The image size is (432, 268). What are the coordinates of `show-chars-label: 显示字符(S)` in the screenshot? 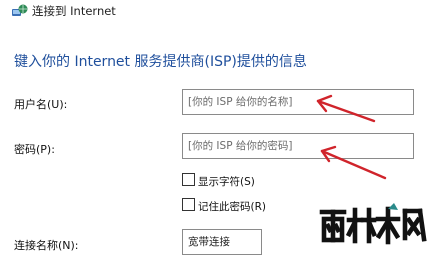 It's located at (226, 182).